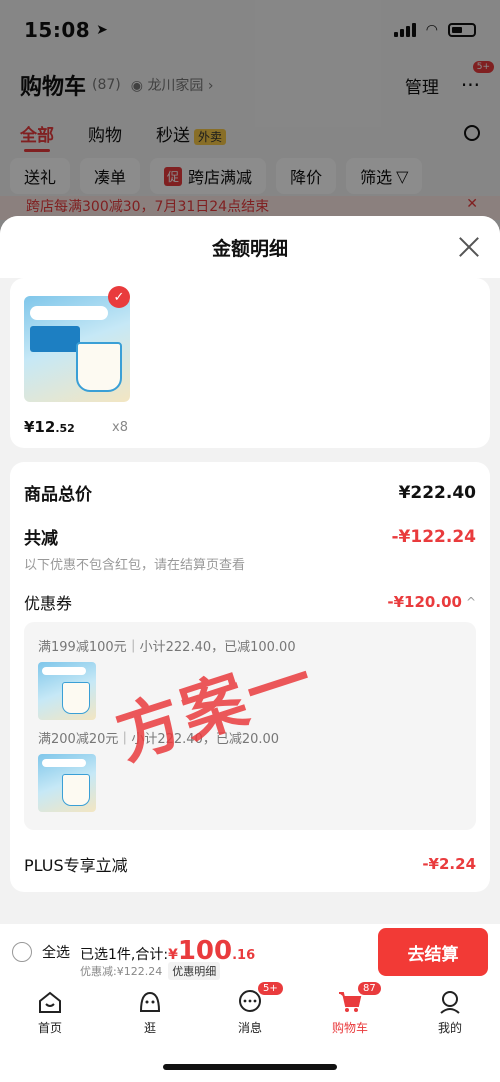 The width and height of the screenshot is (500, 1082). I want to click on browse-face-icon, so click(150, 1001).